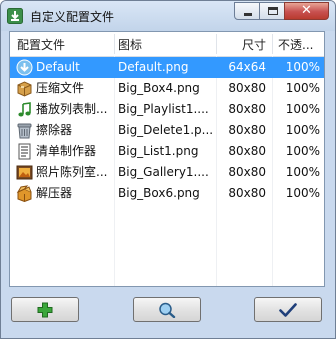  I want to click on column-header-size: 尺寸, so click(242, 44).